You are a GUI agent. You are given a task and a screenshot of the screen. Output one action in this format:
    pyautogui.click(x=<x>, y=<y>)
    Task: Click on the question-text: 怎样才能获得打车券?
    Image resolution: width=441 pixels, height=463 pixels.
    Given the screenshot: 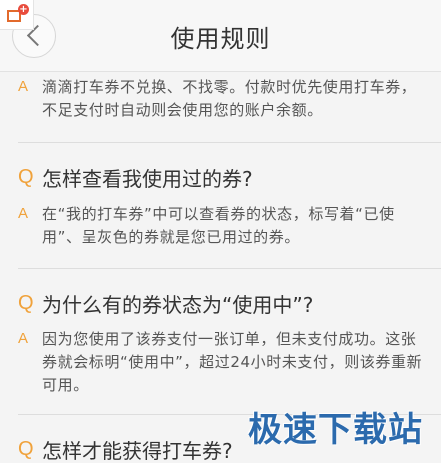 What is the action you would take?
    pyautogui.click(x=137, y=451)
    